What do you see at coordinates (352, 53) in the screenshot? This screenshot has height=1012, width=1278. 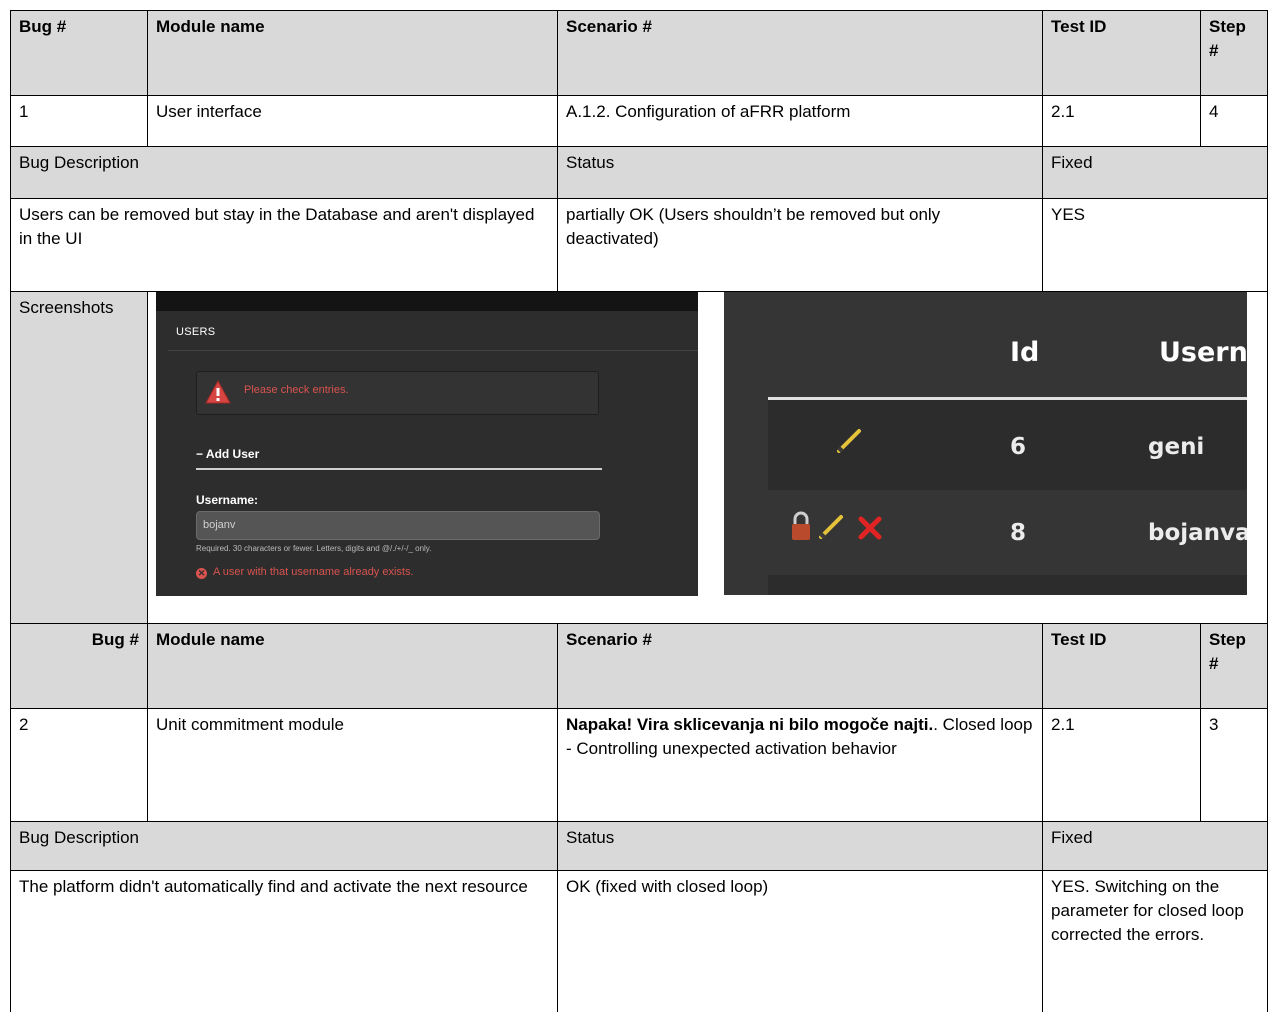 I see `header-module-name: Module name` at bounding box center [352, 53].